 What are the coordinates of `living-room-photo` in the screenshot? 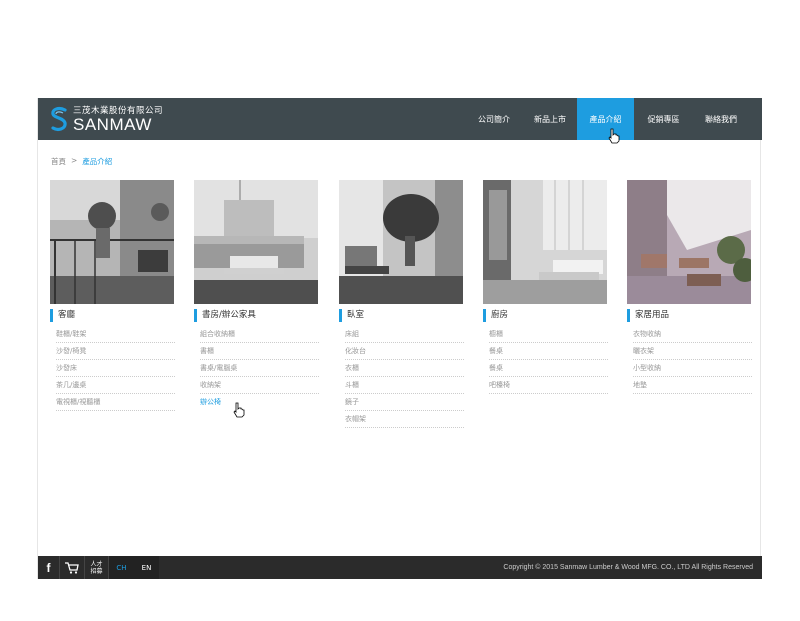 It's located at (112, 242).